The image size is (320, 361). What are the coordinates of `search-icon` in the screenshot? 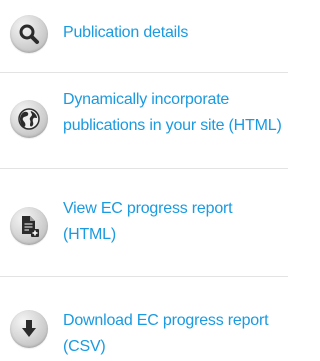 It's located at (29, 34).